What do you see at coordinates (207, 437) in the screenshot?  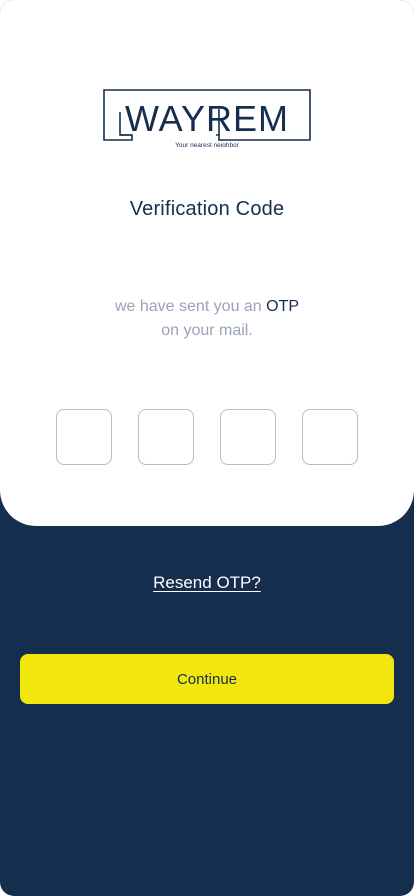 I see `otp-input-group` at bounding box center [207, 437].